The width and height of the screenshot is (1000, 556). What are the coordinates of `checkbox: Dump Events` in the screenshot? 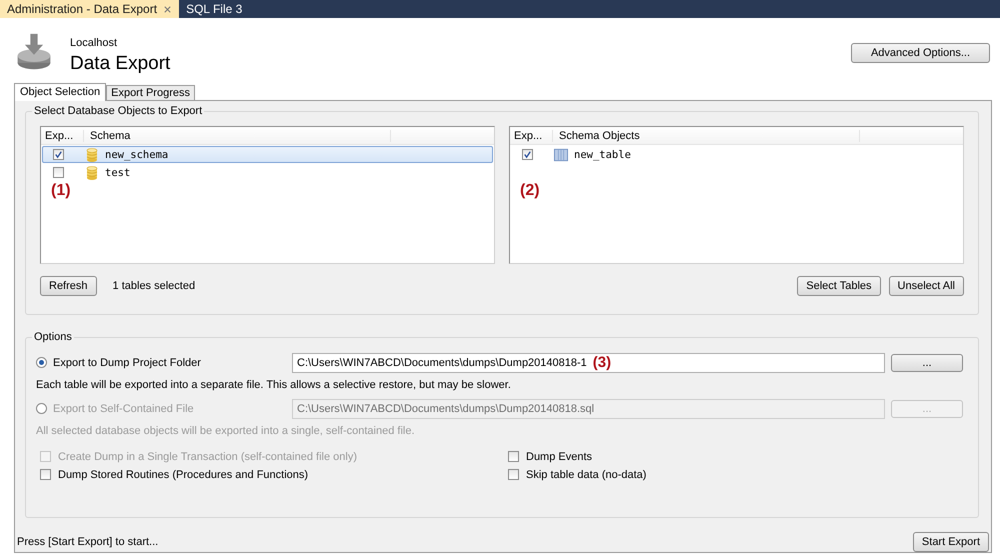 It's located at (743, 456).